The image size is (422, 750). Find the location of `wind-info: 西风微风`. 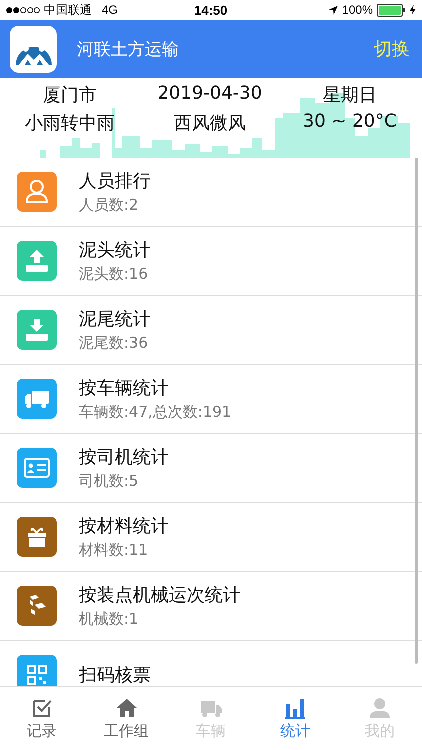

wind-info: 西风微风 is located at coordinates (210, 123).